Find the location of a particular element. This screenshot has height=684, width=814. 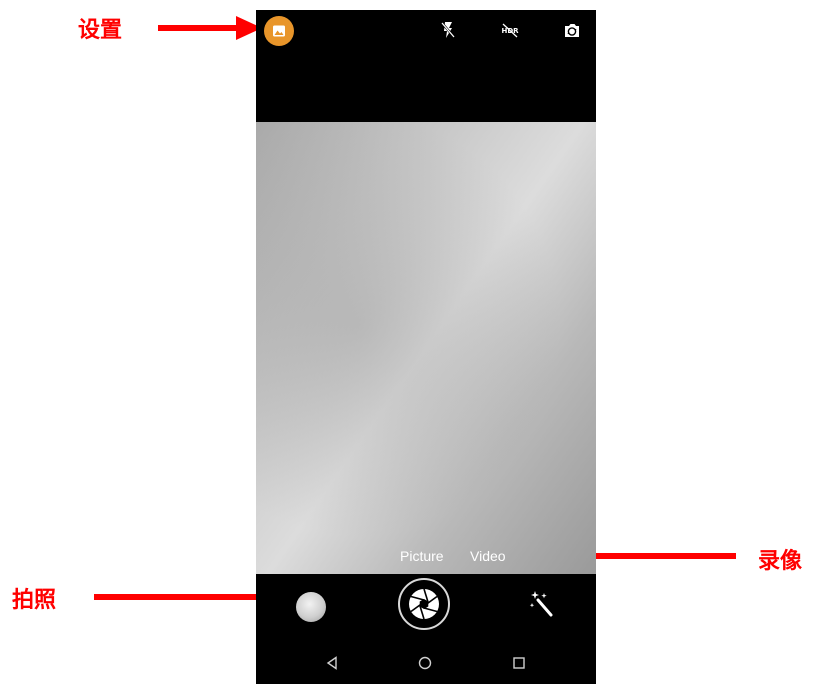

back-triangle-icon is located at coordinates (332, 663).